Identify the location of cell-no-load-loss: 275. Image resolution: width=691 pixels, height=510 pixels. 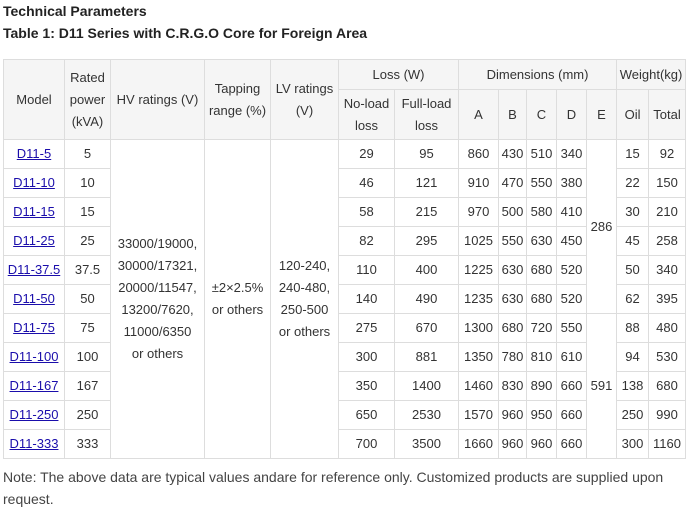
(366, 328).